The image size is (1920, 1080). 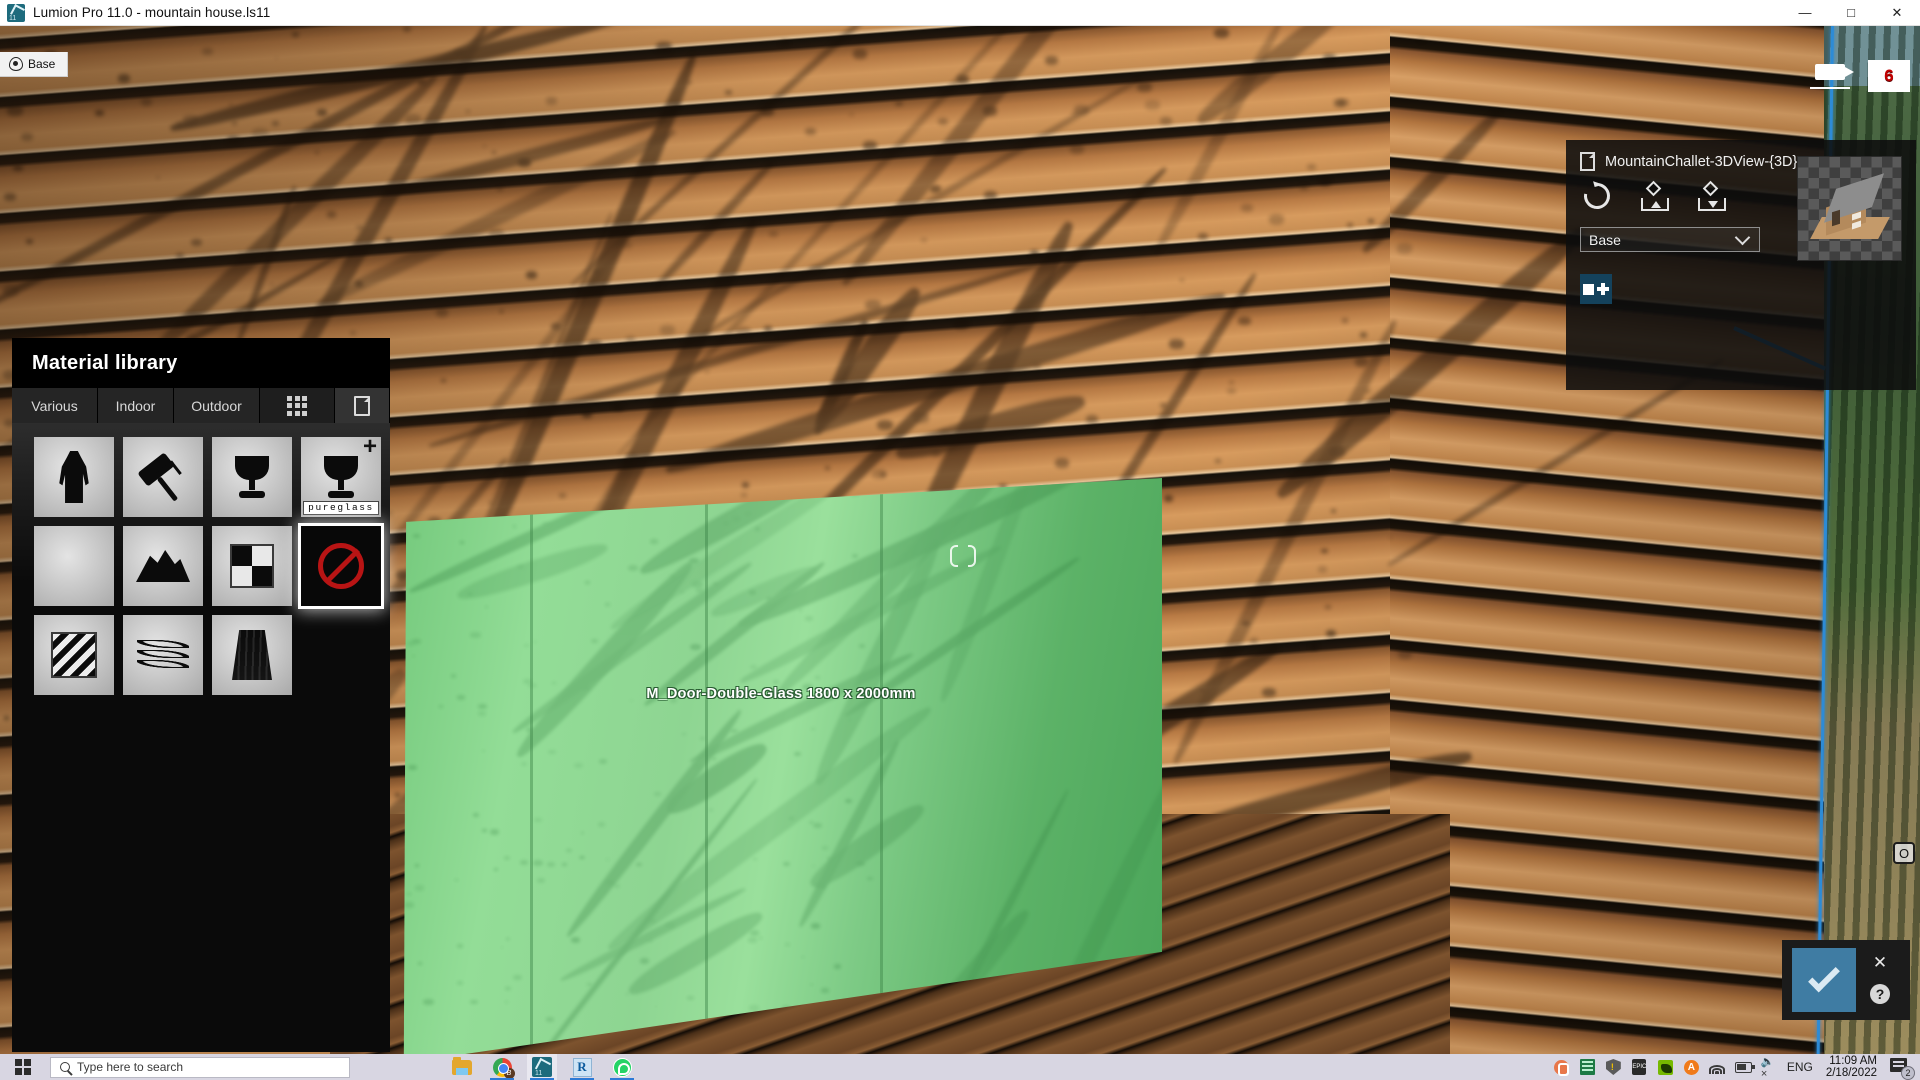 I want to click on folder-icon, so click(x=462, y=1065).